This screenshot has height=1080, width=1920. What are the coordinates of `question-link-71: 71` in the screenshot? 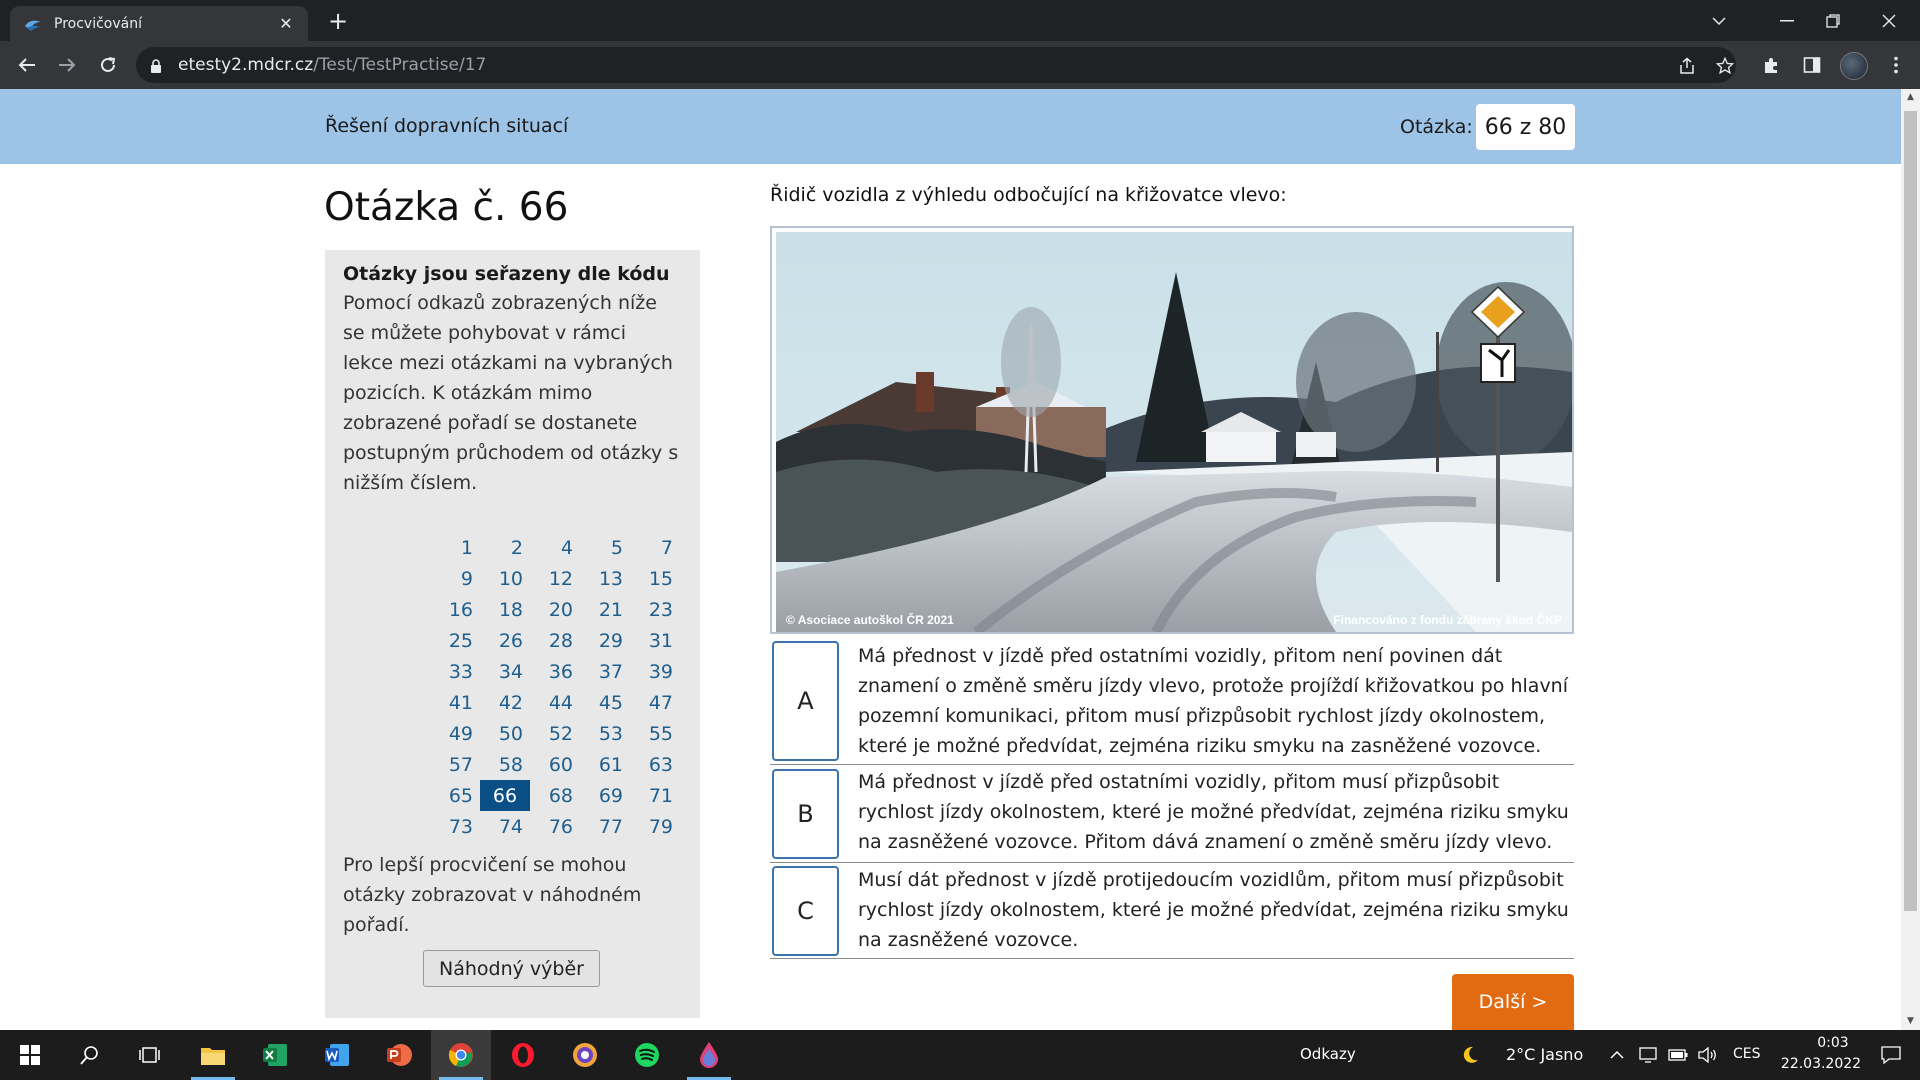 It's located at (655, 795).